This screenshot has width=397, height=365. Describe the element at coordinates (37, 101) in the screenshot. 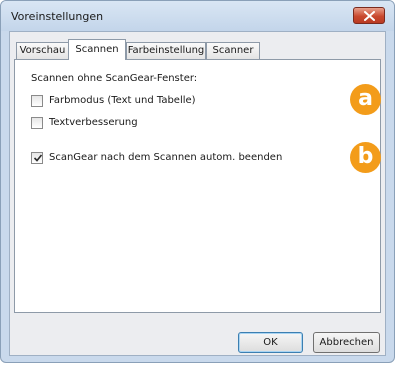

I see `color-mode-checkbox` at that location.